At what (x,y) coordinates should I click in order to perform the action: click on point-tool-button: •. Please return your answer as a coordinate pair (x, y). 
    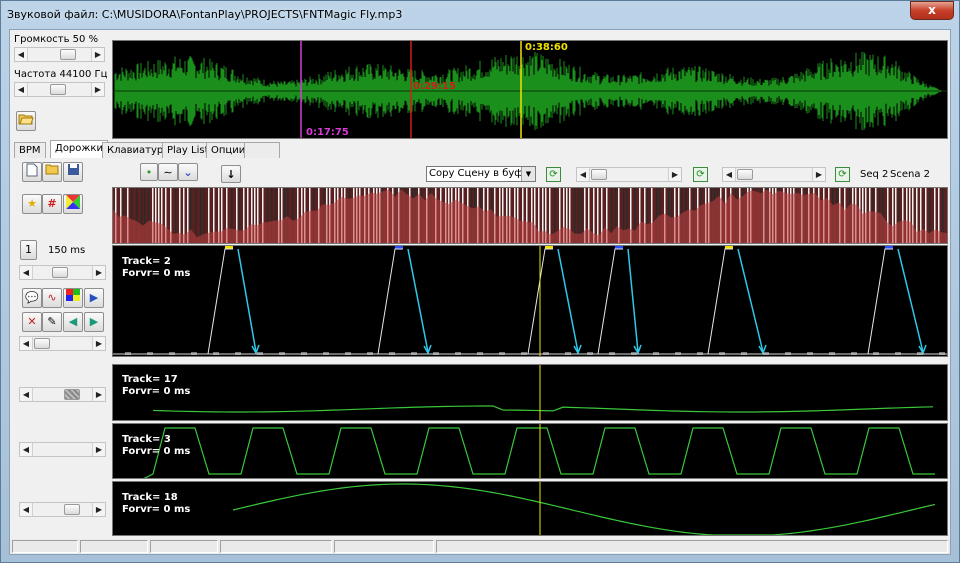
    Looking at the image, I should click on (149, 172).